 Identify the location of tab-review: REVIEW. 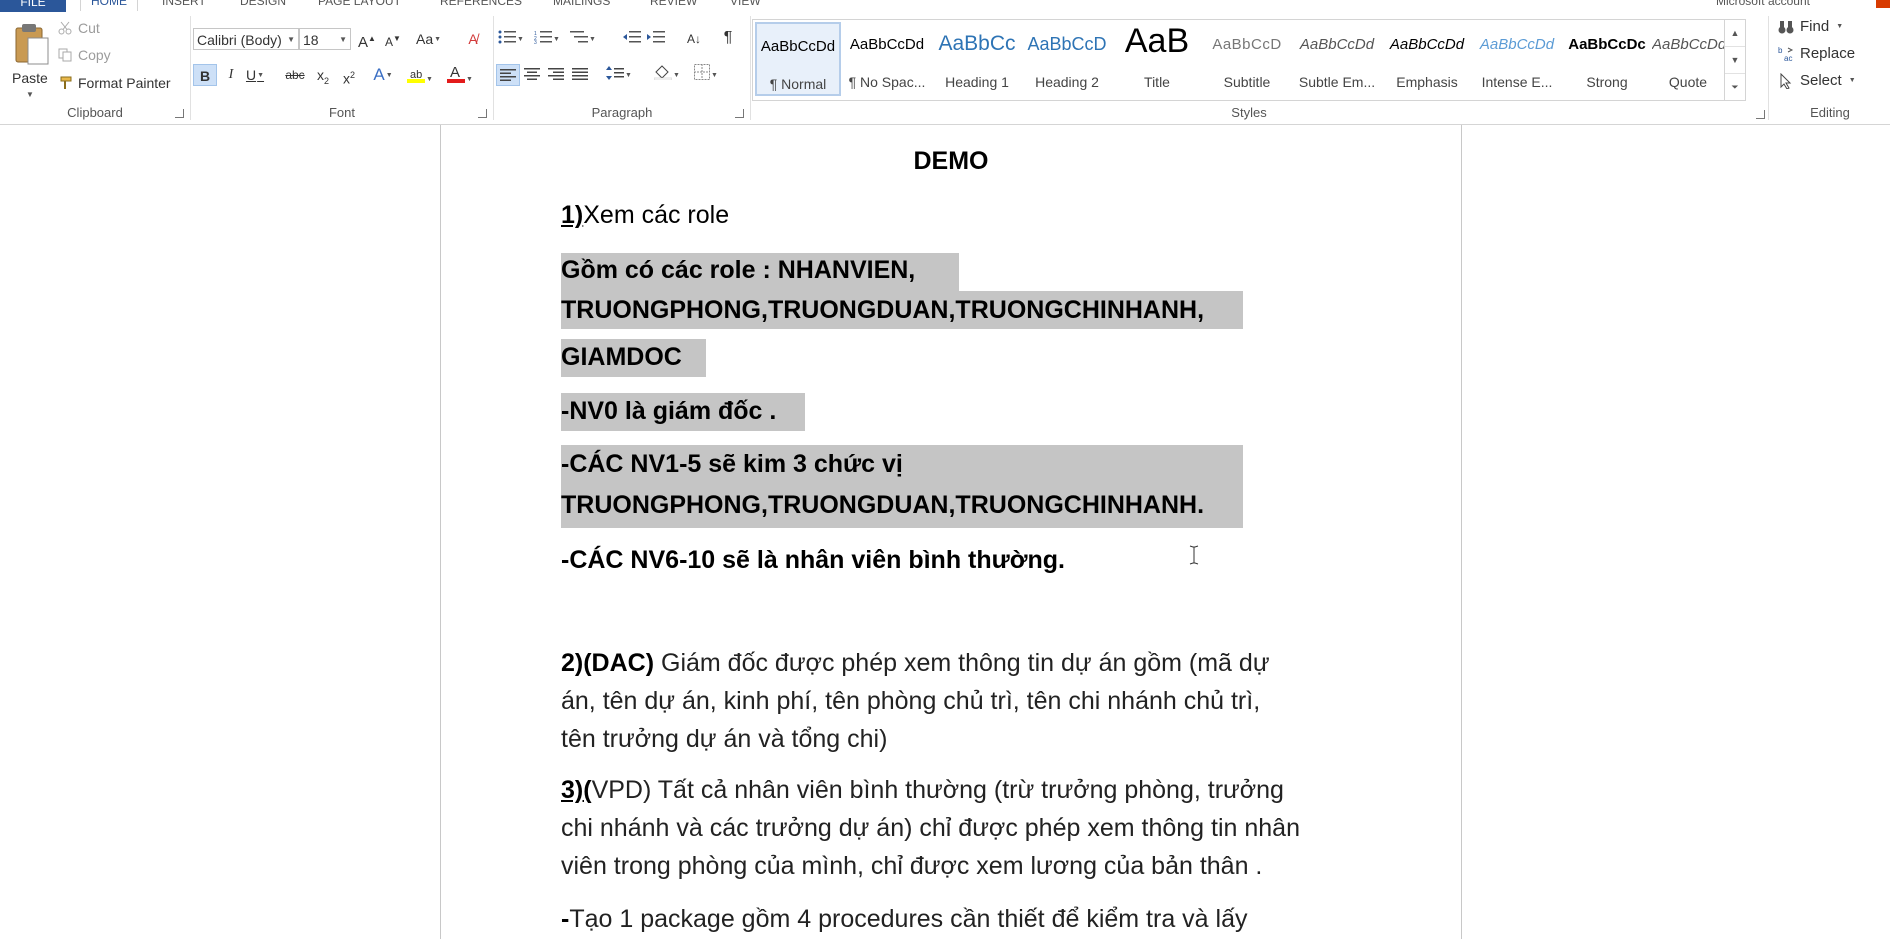
(673, 5).